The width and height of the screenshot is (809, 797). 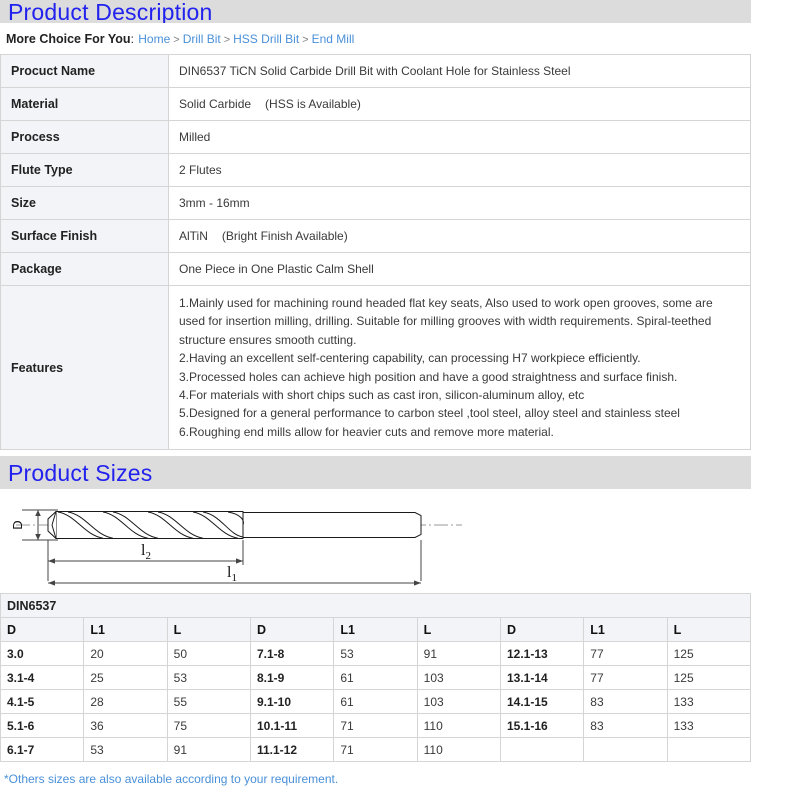 What do you see at coordinates (215, 104) in the screenshot?
I see `spec-row-value-text: Solid Carbide` at bounding box center [215, 104].